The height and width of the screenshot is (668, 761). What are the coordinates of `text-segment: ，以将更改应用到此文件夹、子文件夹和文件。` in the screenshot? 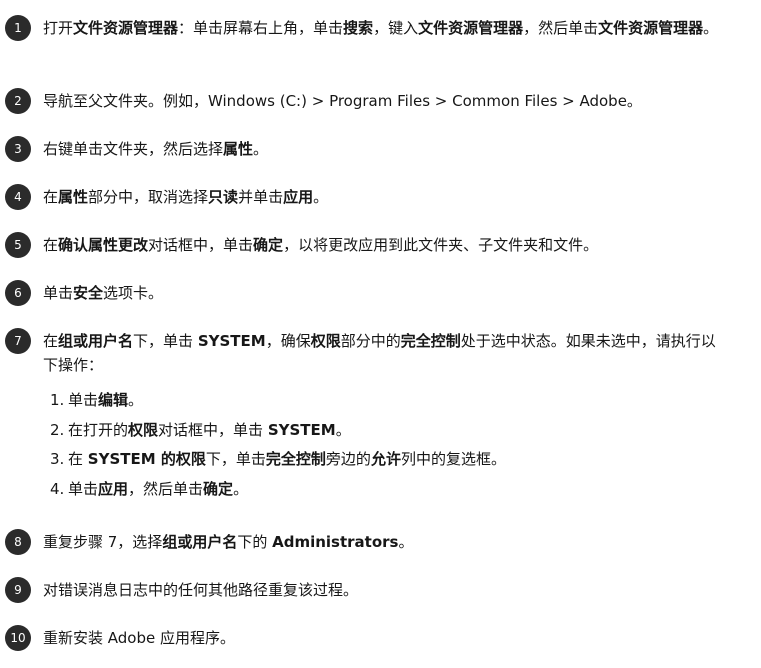 It's located at (441, 245).